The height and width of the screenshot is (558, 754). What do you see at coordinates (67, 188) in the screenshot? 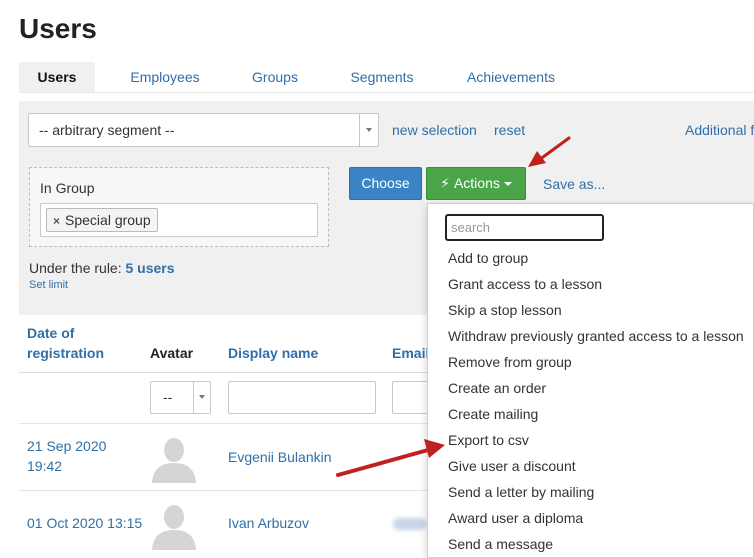
I see `group-label: In Group` at bounding box center [67, 188].